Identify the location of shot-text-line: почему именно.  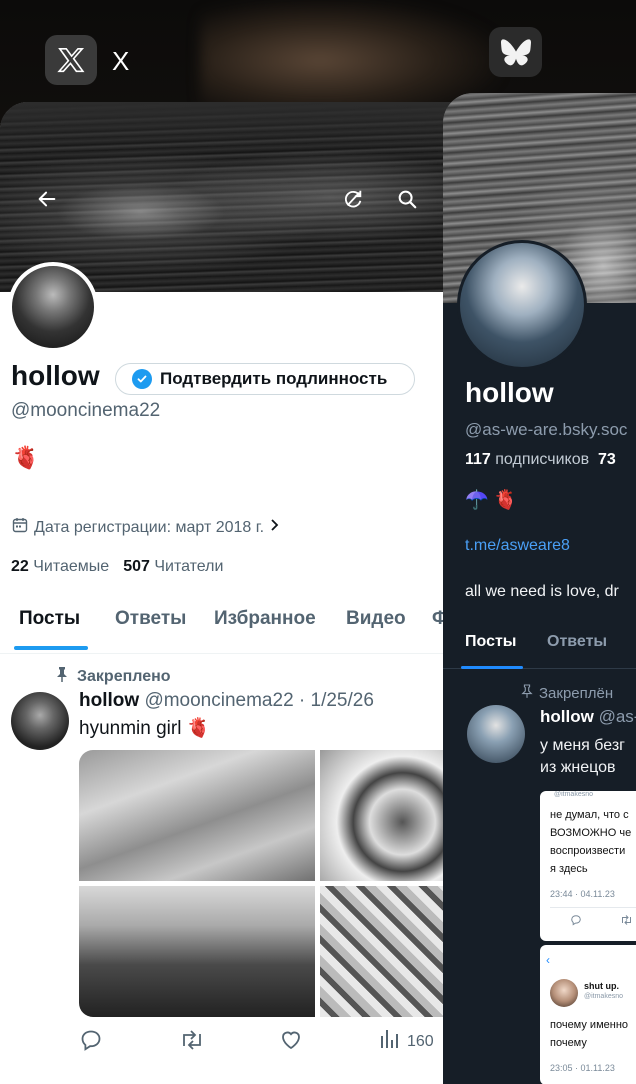
(589, 1025).